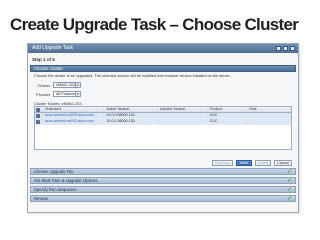 The width and height of the screenshot is (320, 240). What do you see at coordinates (74, 109) in the screenshot?
I see `column-header-hostname: Hostname` at bounding box center [74, 109].